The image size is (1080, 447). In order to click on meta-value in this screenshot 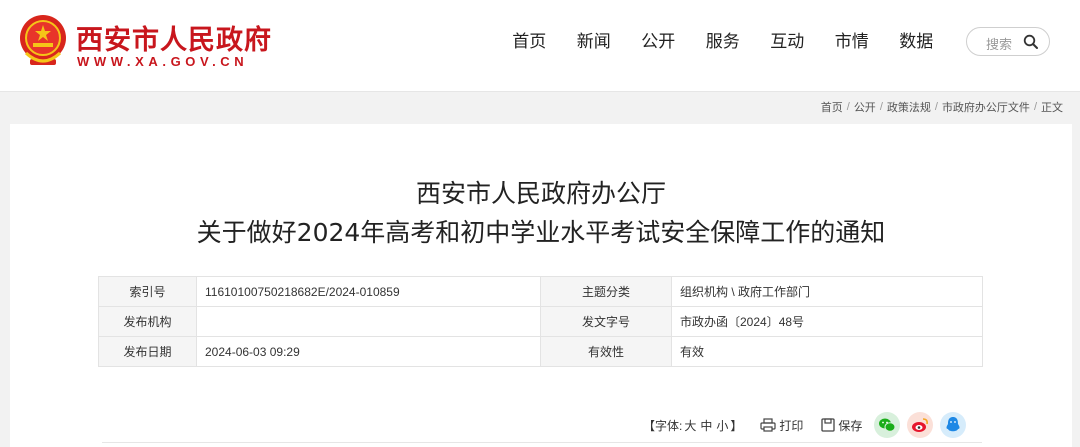, I will do `click(368, 321)`.